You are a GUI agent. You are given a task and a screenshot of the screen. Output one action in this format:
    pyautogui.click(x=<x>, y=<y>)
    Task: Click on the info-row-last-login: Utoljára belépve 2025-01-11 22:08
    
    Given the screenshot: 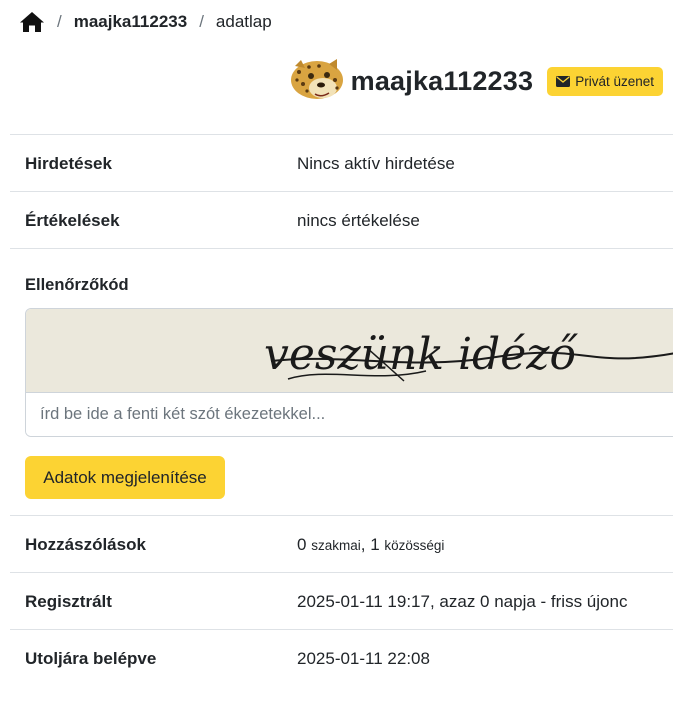 What is the action you would take?
    pyautogui.click(x=341, y=658)
    